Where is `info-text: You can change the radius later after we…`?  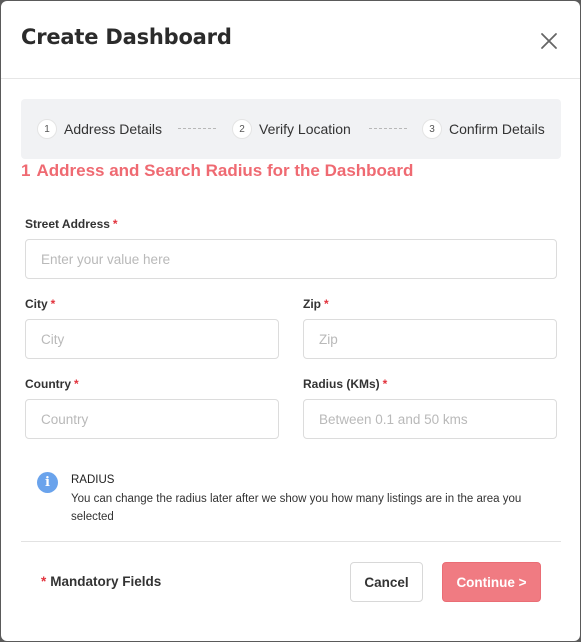
info-text: You can change the radius later after we… is located at coordinates (296, 508).